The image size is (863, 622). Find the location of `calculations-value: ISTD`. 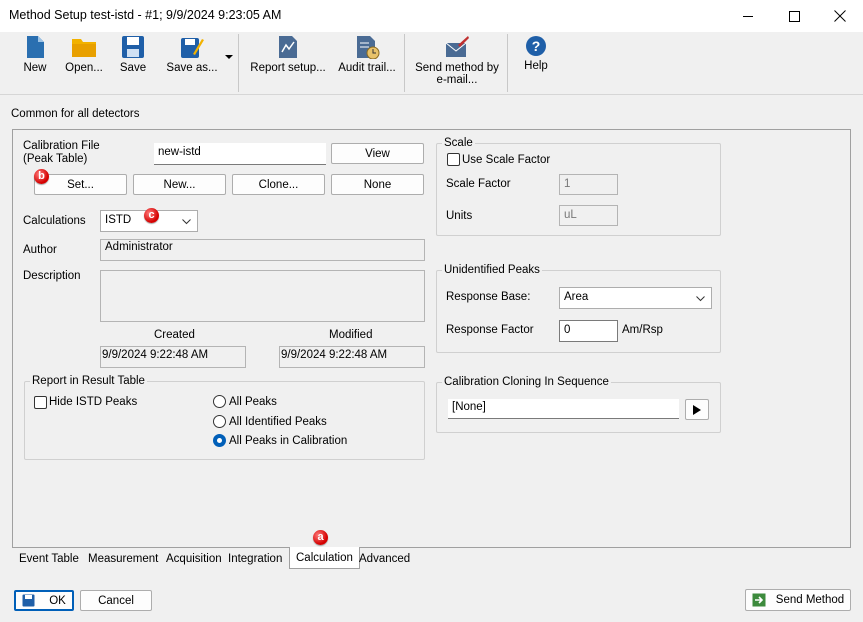

calculations-value: ISTD is located at coordinates (118, 220).